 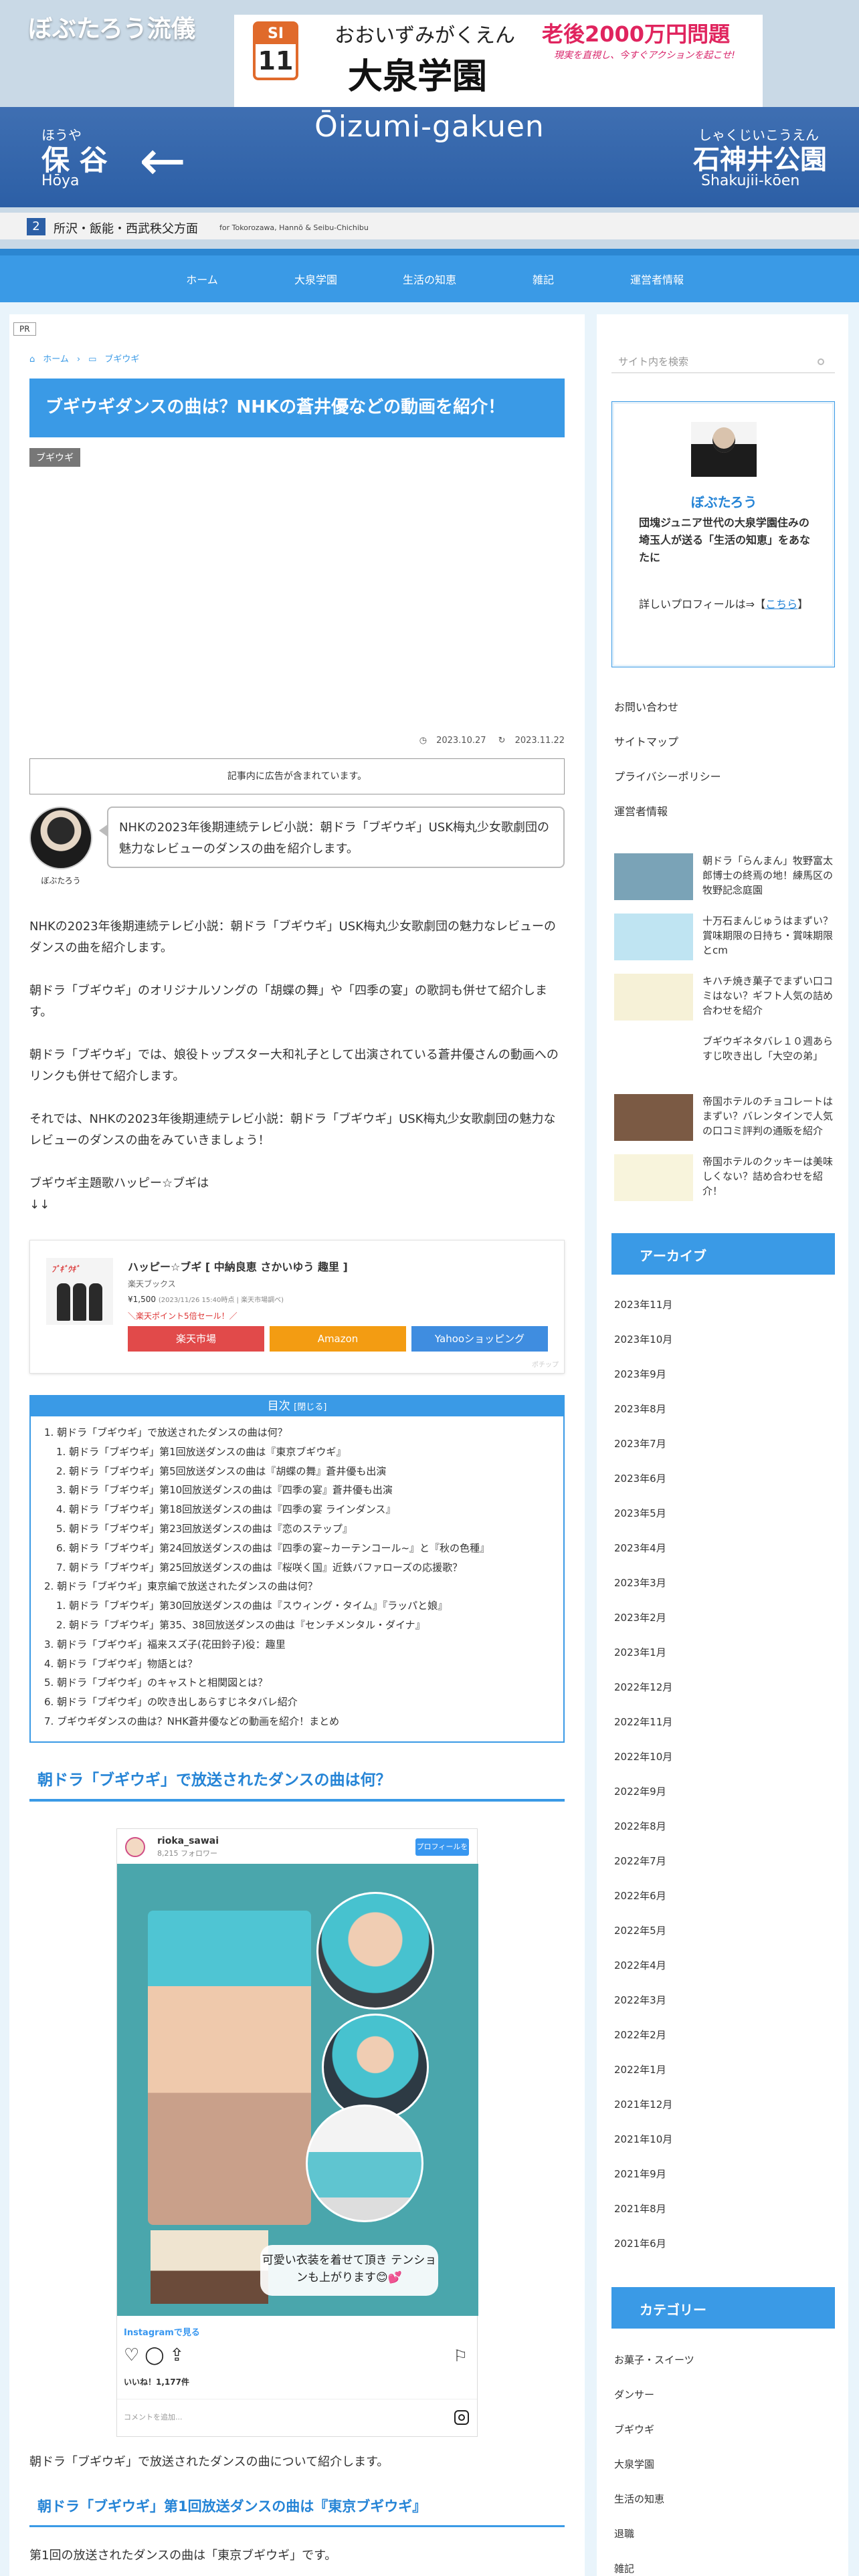 I want to click on related-post: ブギウギネタバレ１０週あらすじ吹き出し「大空の弟」, so click(x=726, y=1060).